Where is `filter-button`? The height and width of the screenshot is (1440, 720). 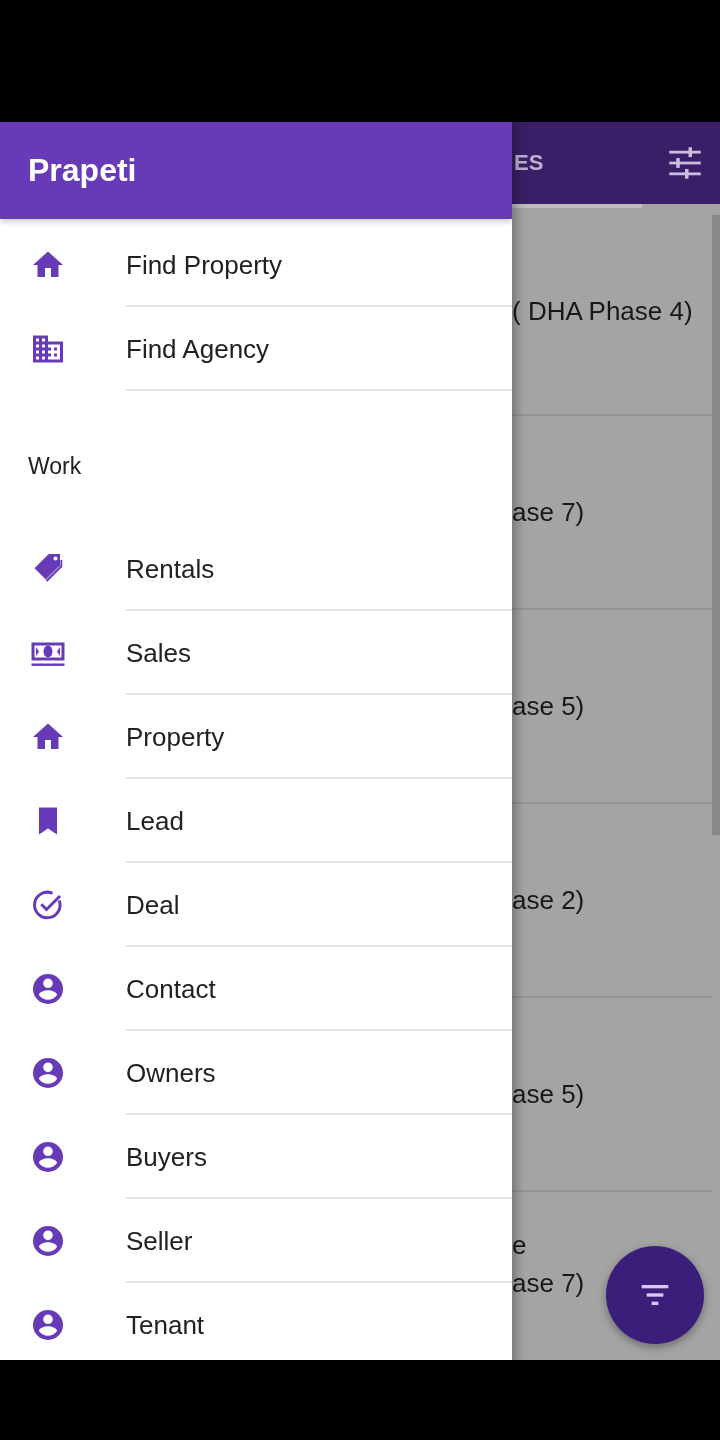
filter-button is located at coordinates (655, 1295).